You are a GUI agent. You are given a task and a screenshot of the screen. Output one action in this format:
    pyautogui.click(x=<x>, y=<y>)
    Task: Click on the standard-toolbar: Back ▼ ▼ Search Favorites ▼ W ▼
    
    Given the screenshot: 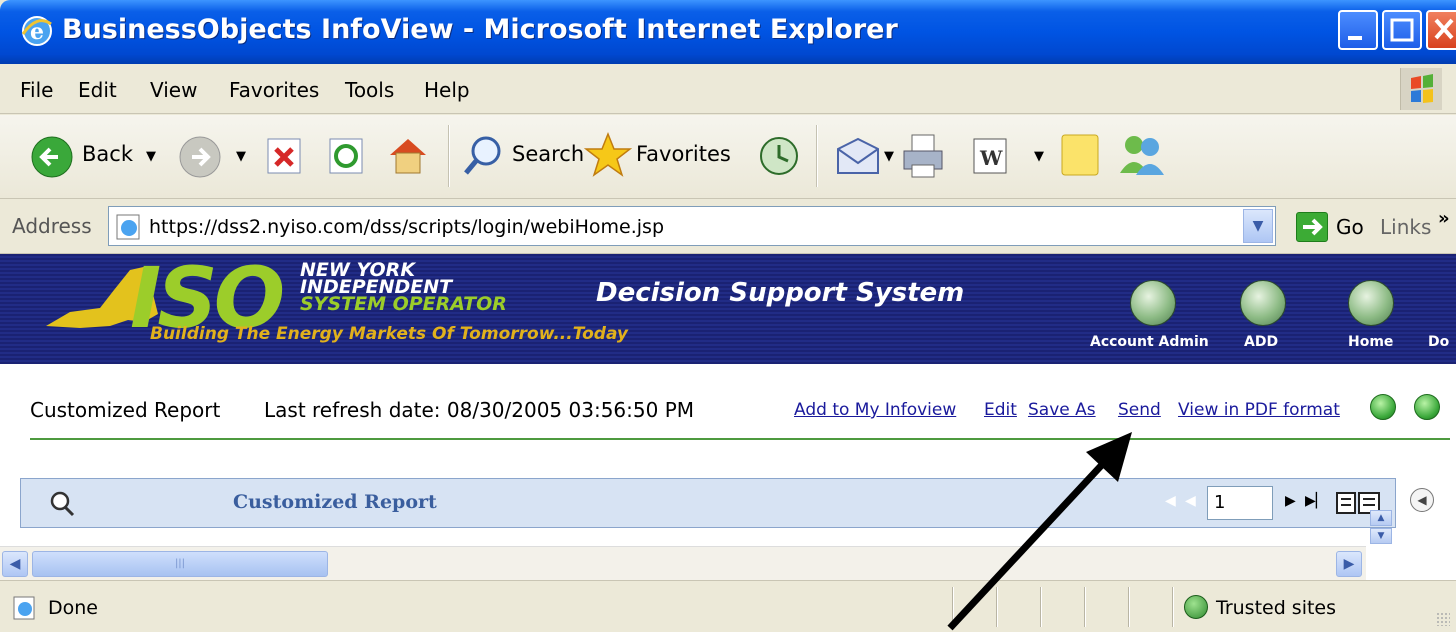 What is the action you would take?
    pyautogui.click(x=728, y=157)
    